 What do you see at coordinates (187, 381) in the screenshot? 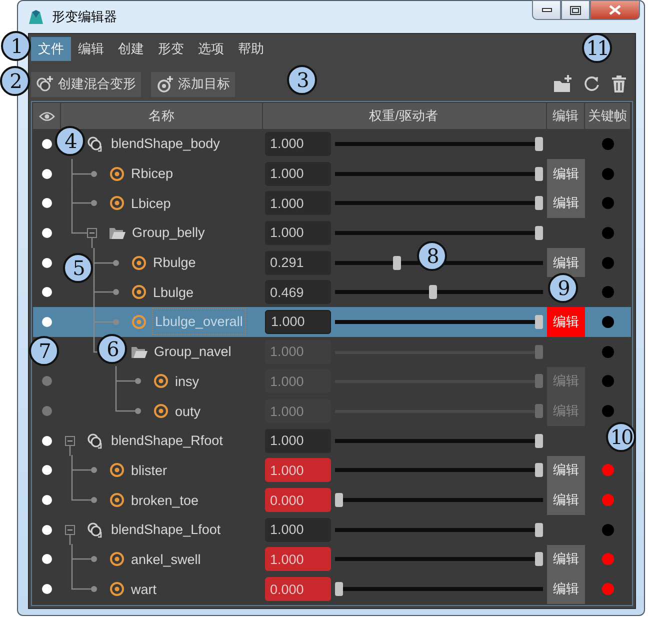
I see `shape-name: insy` at bounding box center [187, 381].